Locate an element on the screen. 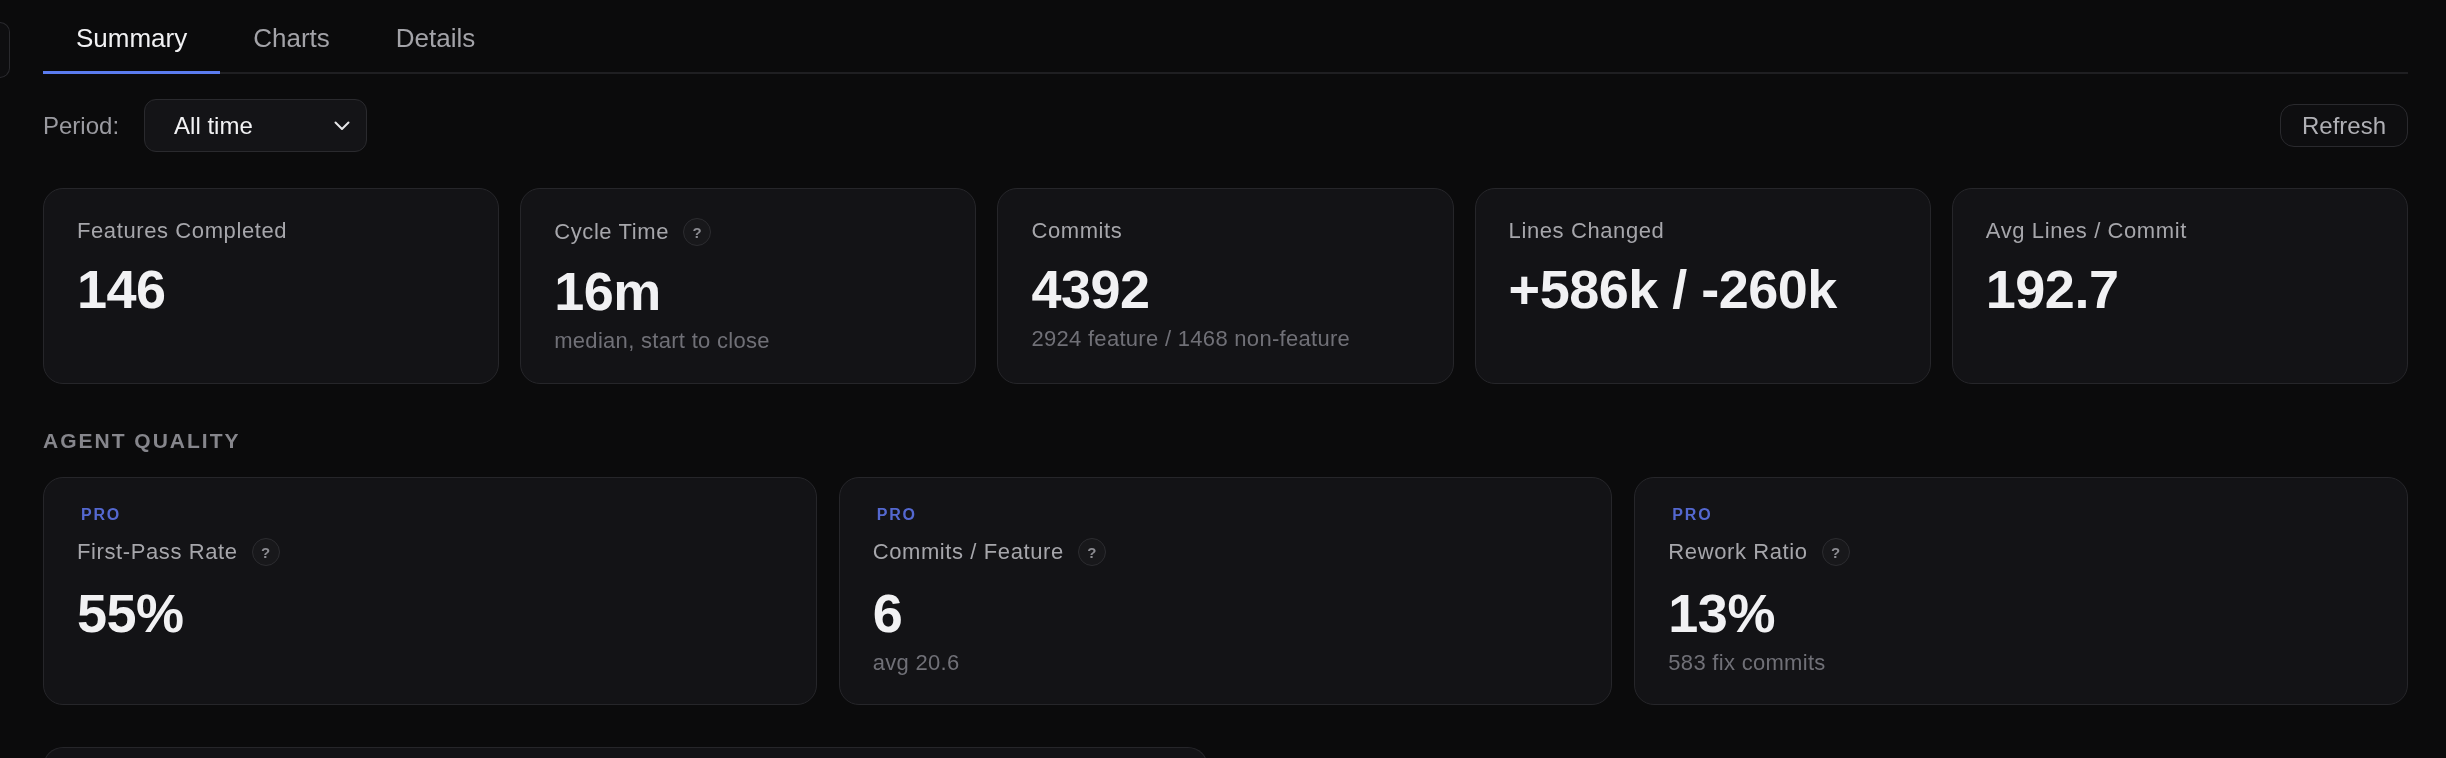 Image resolution: width=2446 pixels, height=758 pixels. metric-value: 192.7 is located at coordinates (2052, 289).